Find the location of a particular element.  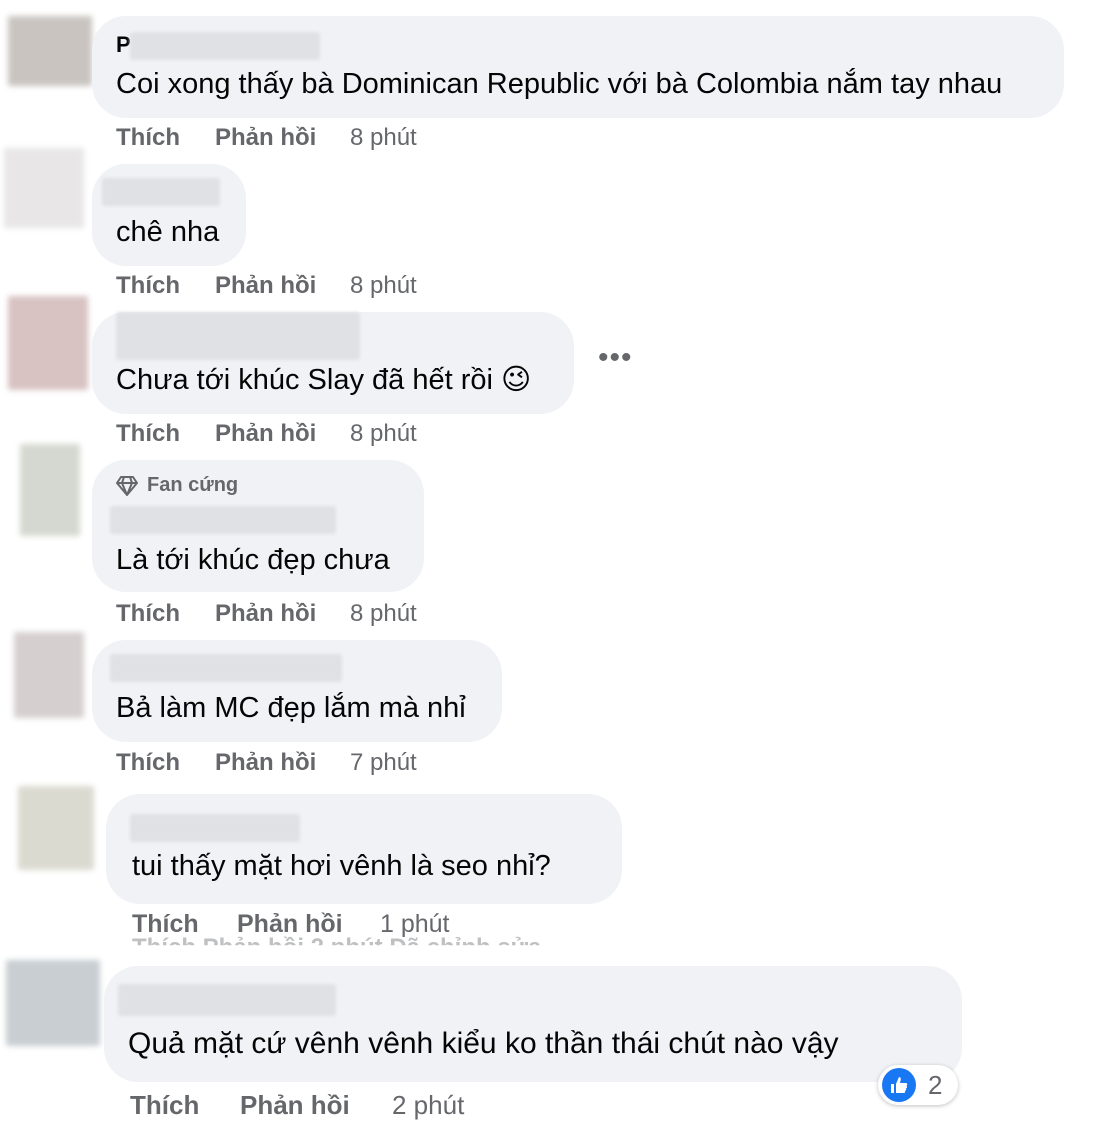

comment-bubble: chê nha is located at coordinates (169, 215).